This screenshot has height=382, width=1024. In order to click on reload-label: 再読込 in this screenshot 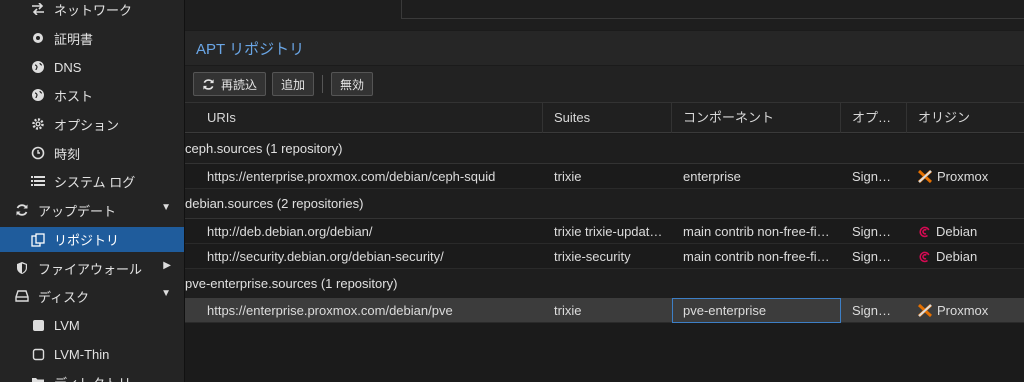, I will do `click(239, 84)`.